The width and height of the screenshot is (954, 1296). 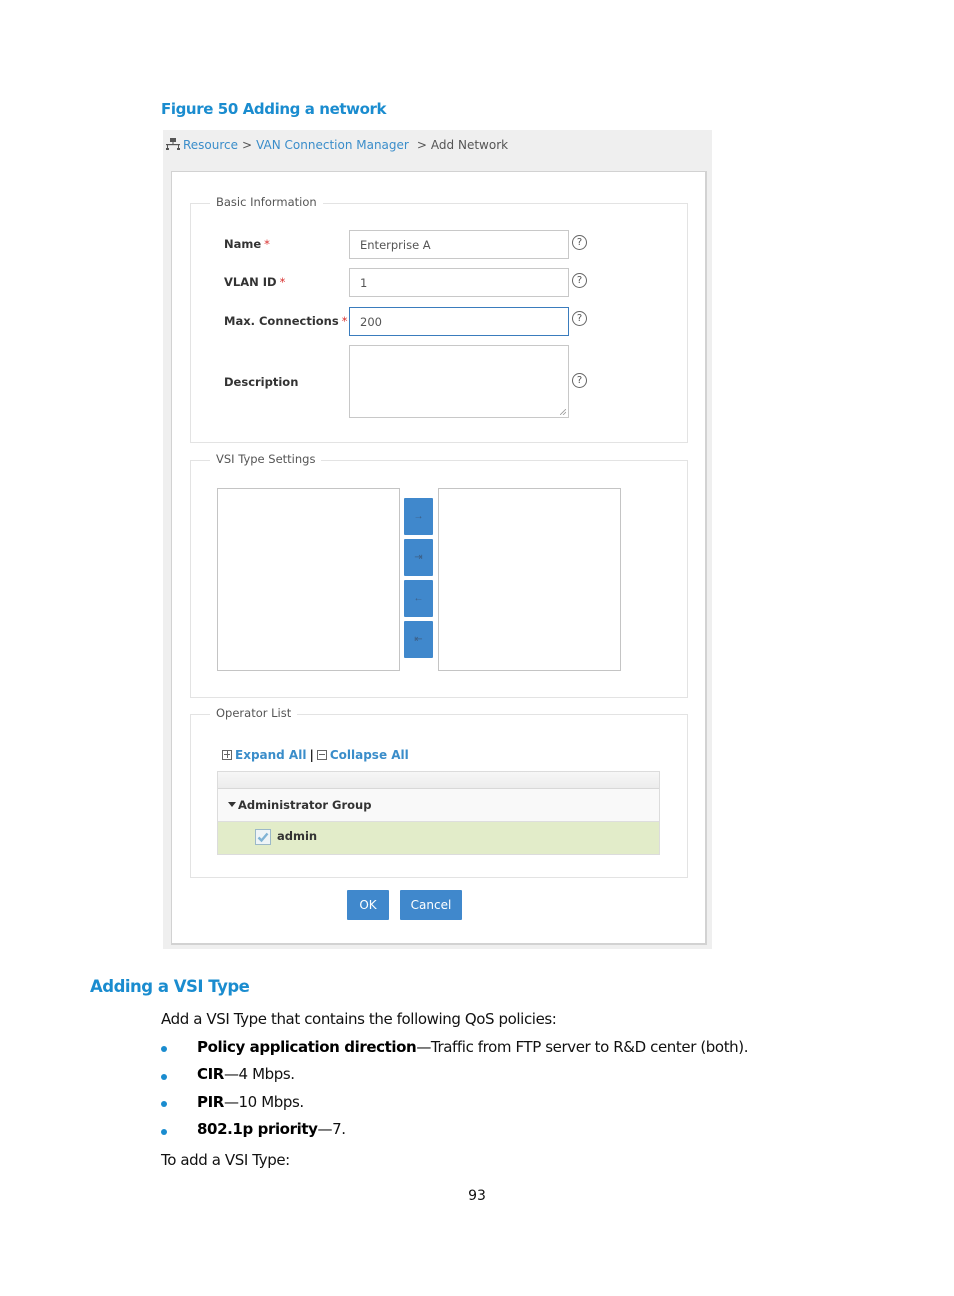 I want to click on move-all-right-button: ⇥, so click(x=418, y=557).